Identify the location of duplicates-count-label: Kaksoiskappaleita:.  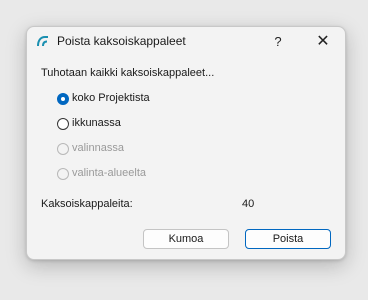
(87, 204).